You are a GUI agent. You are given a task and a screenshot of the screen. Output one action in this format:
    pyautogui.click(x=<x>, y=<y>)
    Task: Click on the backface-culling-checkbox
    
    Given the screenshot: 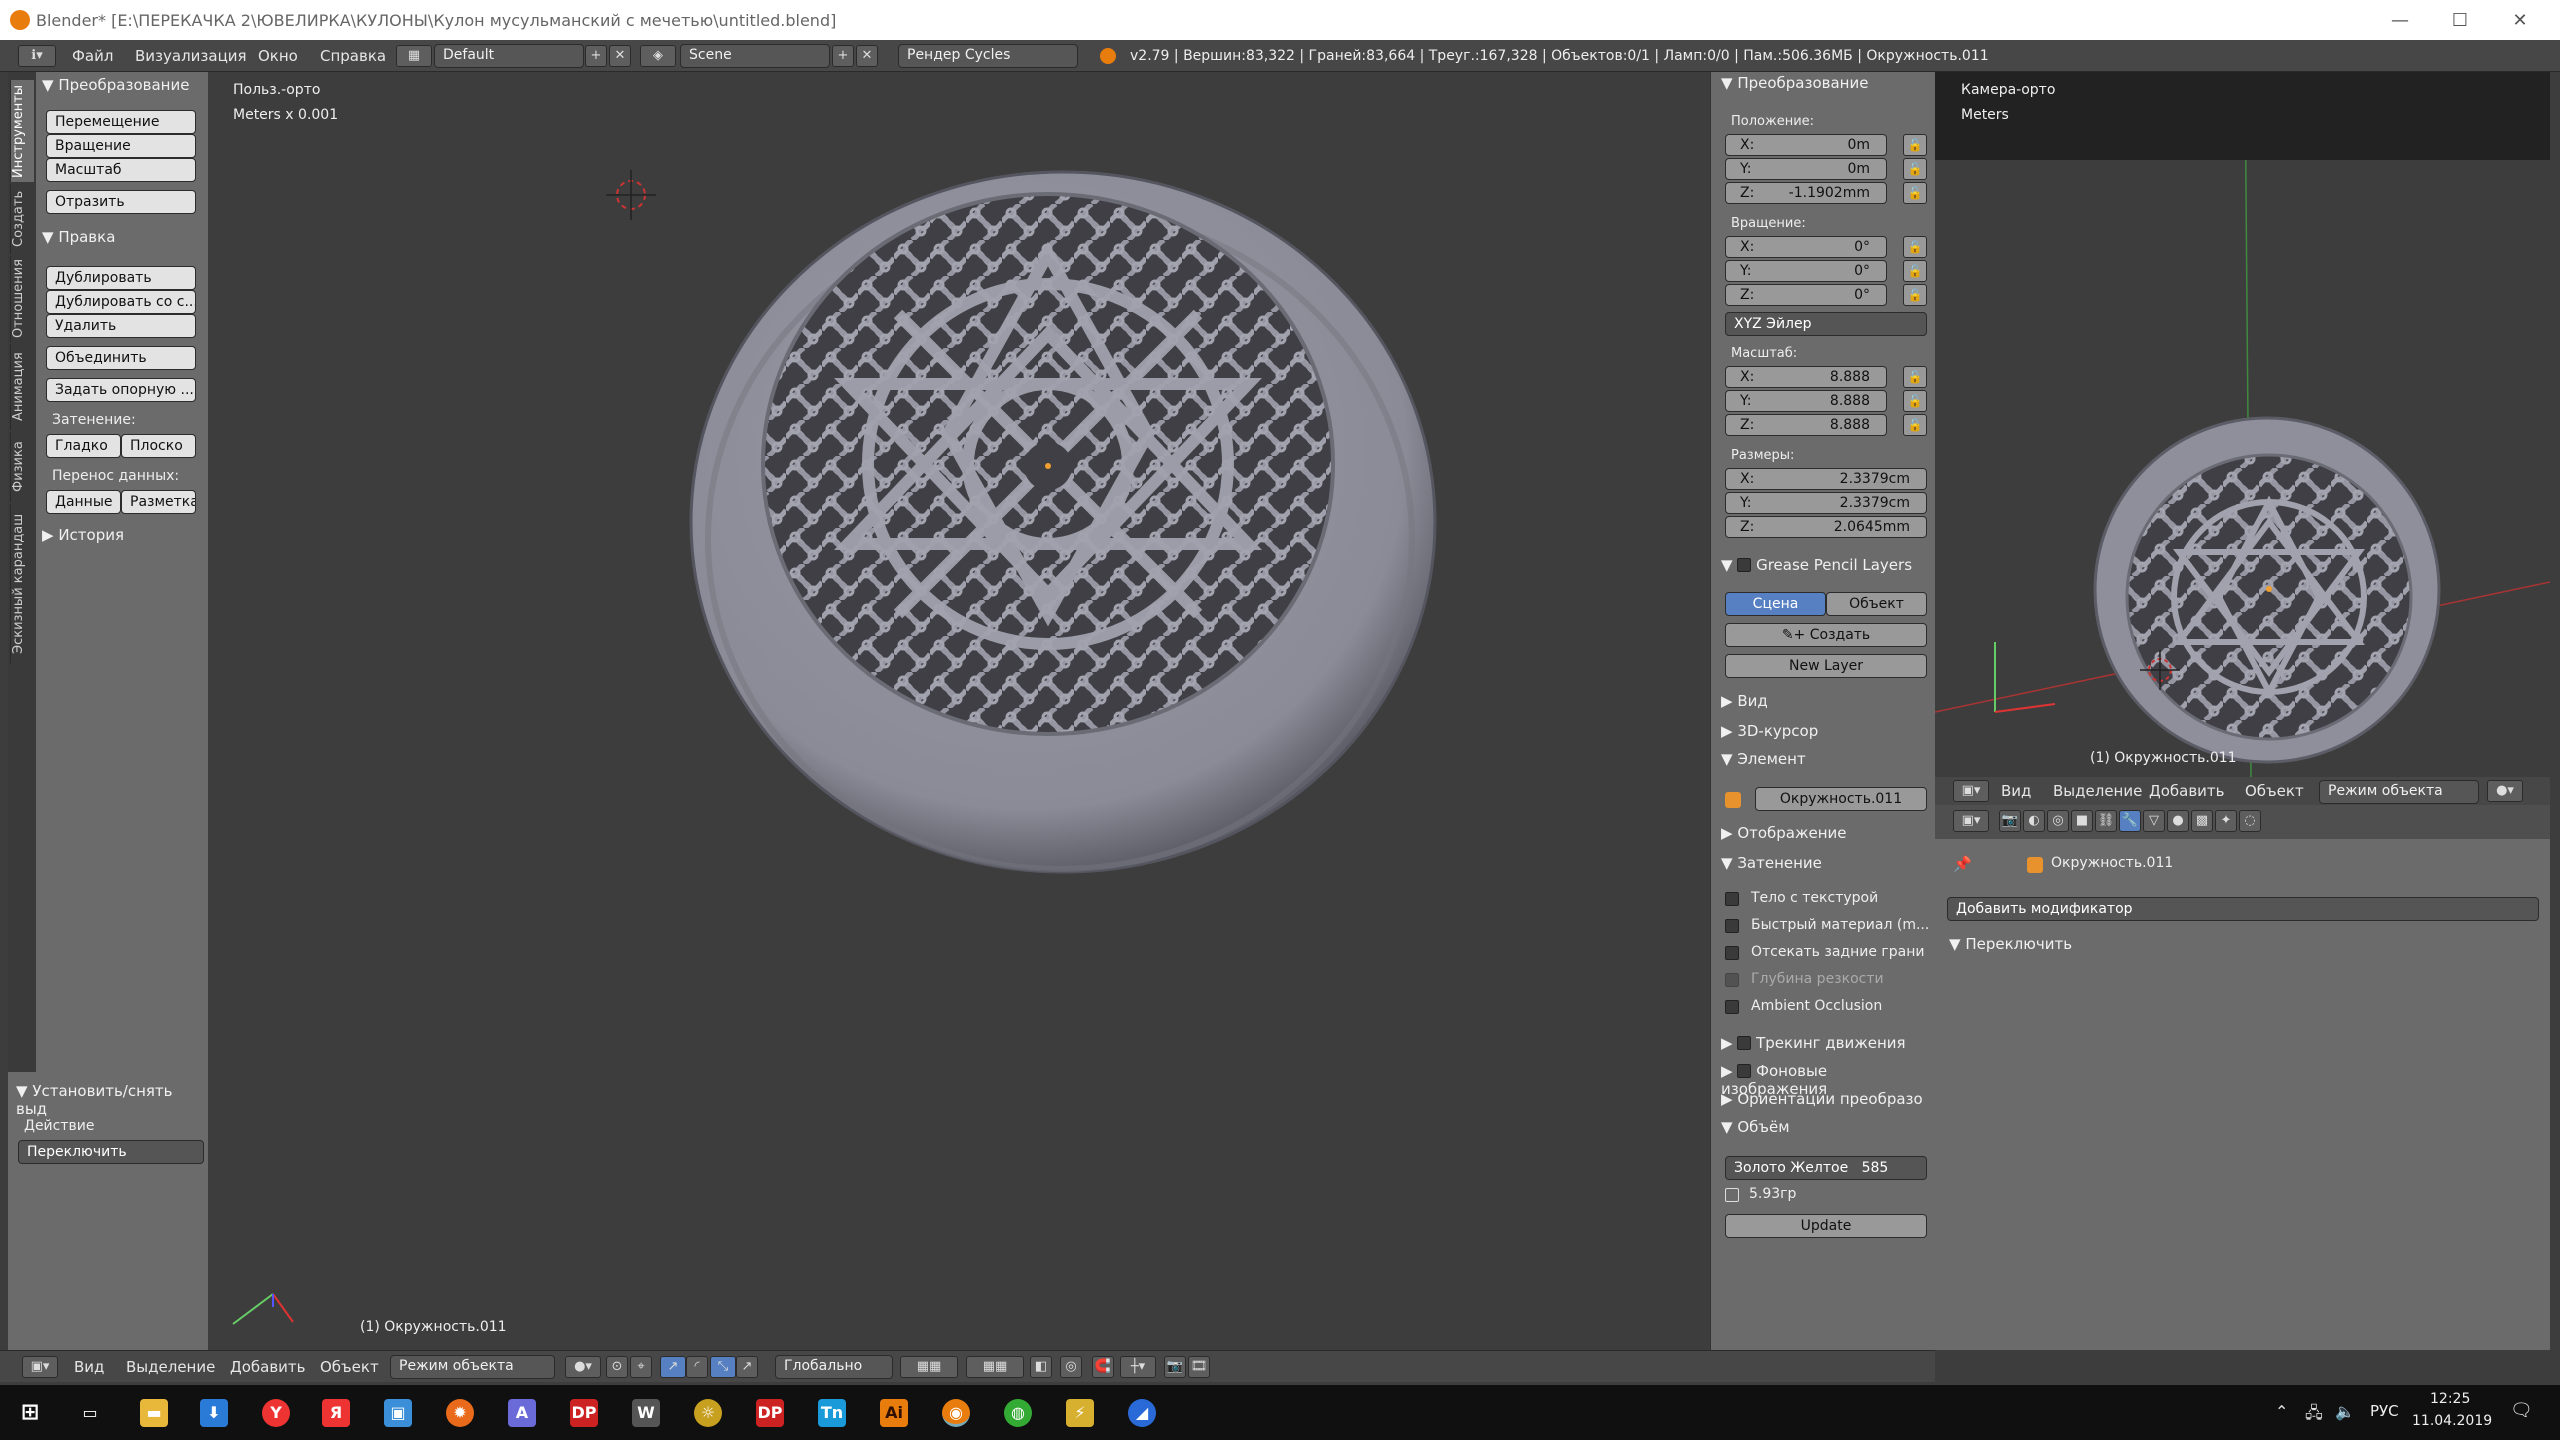 What is the action you would take?
    pyautogui.click(x=1732, y=953)
    